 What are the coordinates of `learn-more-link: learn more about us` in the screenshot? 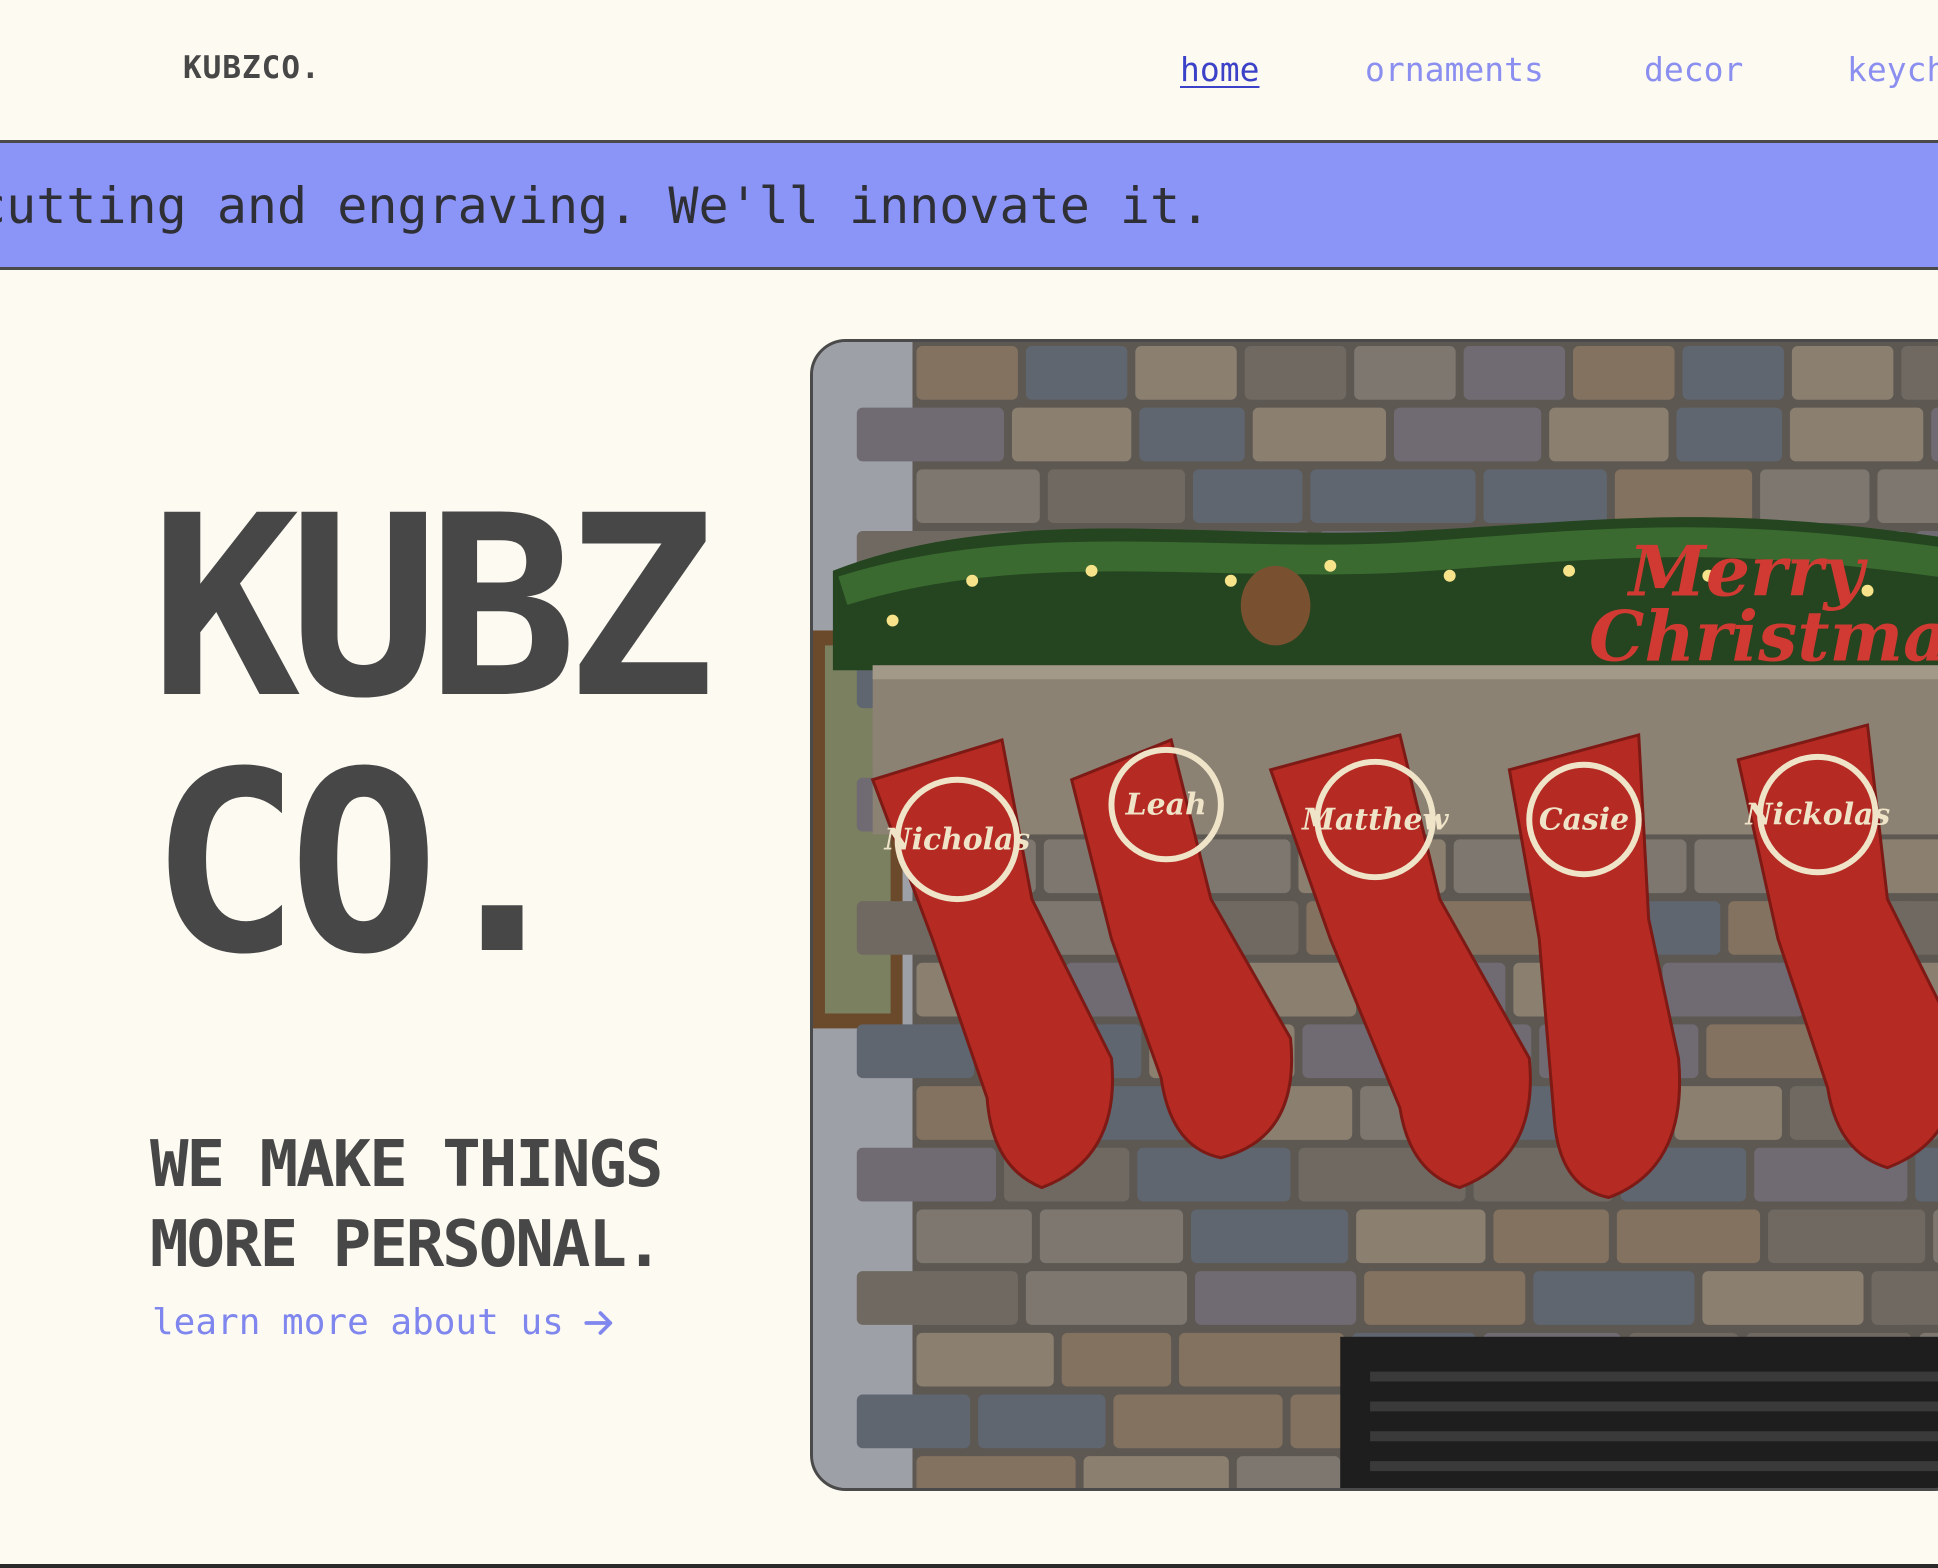 It's located at (384, 1322).